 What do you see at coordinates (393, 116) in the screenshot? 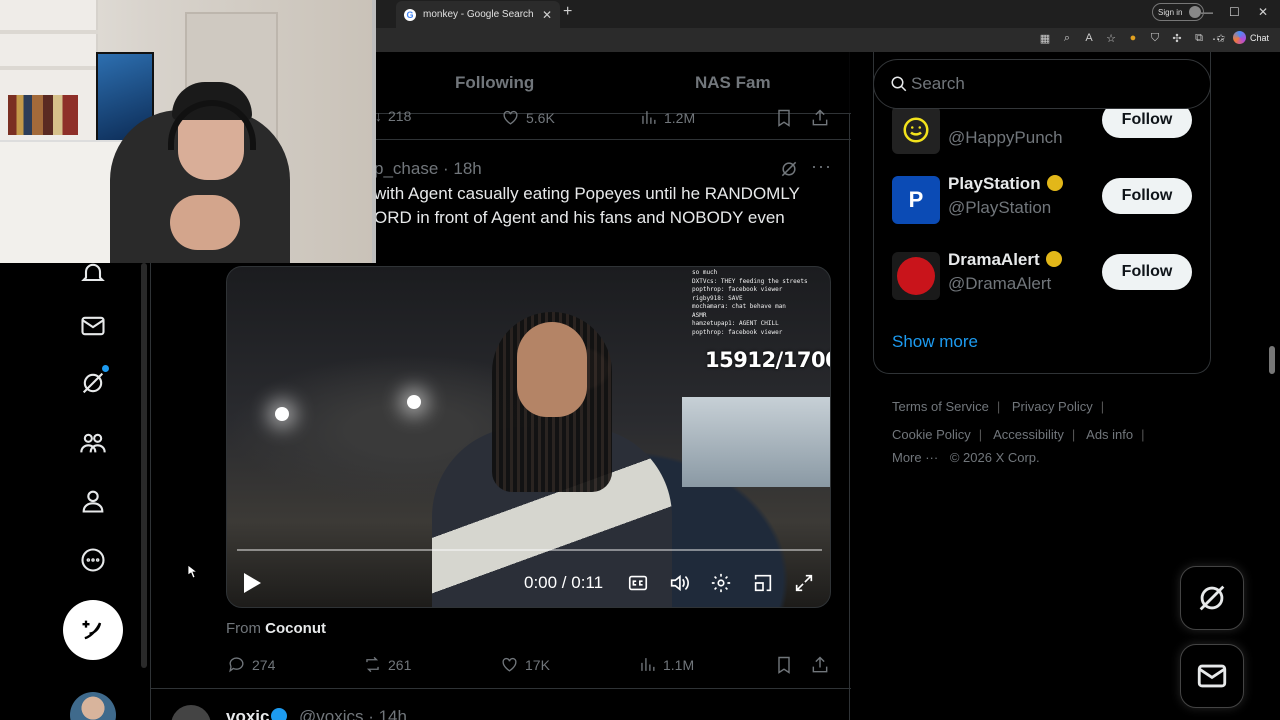
I see `prev-retweet-button: ↓ 218` at bounding box center [393, 116].